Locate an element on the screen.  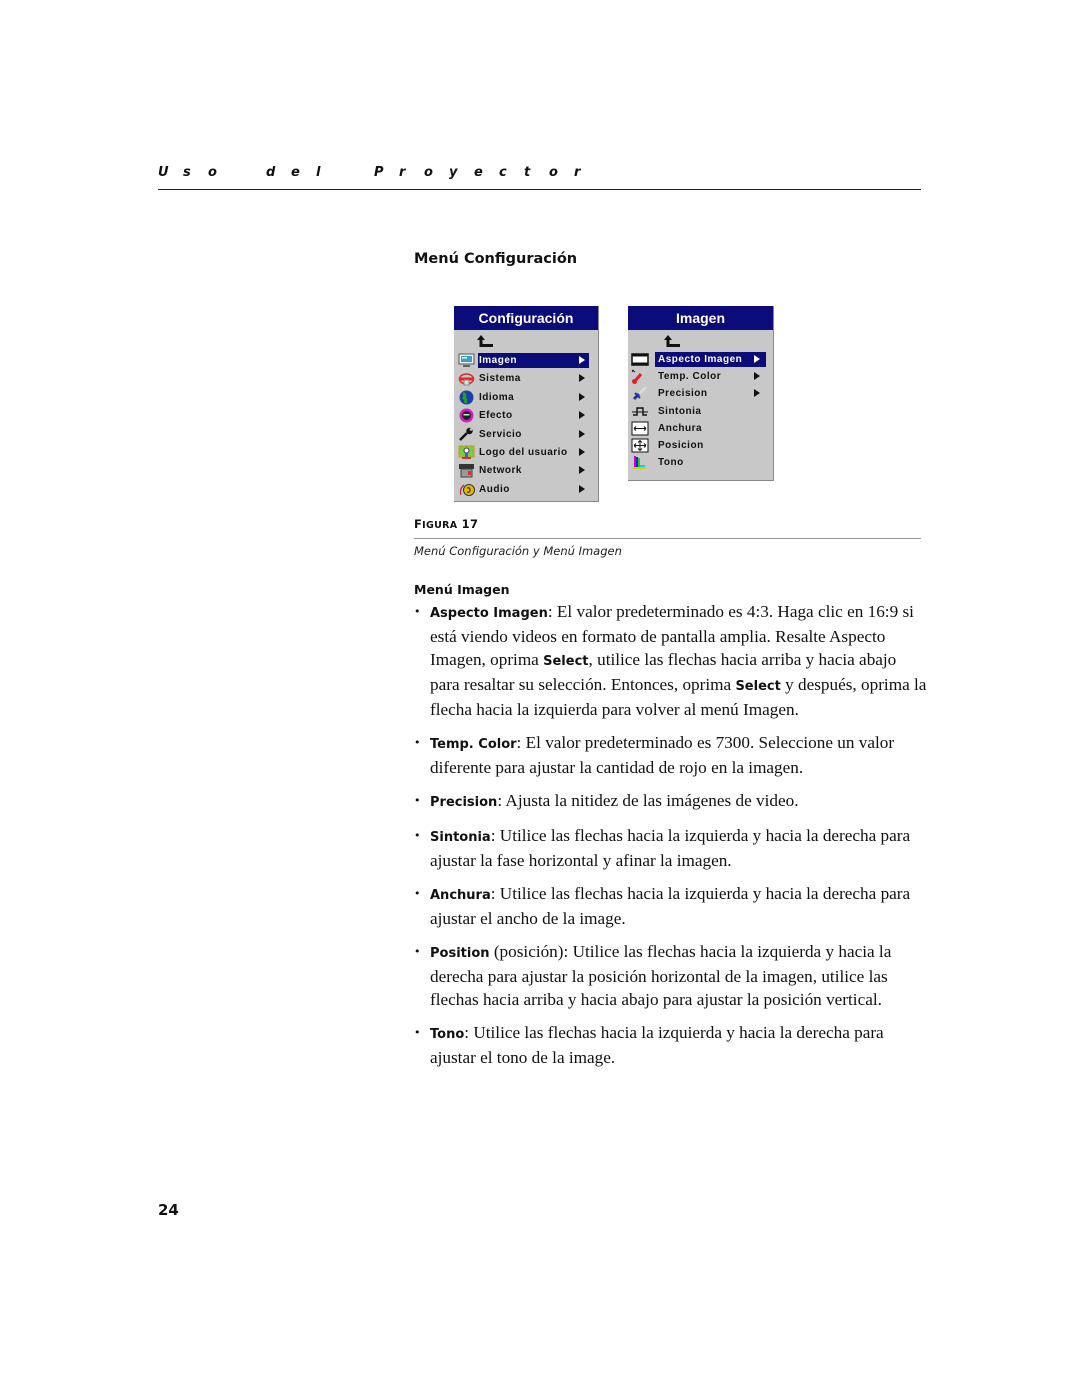
menu-item-precision: Precision is located at coordinates (700, 393).